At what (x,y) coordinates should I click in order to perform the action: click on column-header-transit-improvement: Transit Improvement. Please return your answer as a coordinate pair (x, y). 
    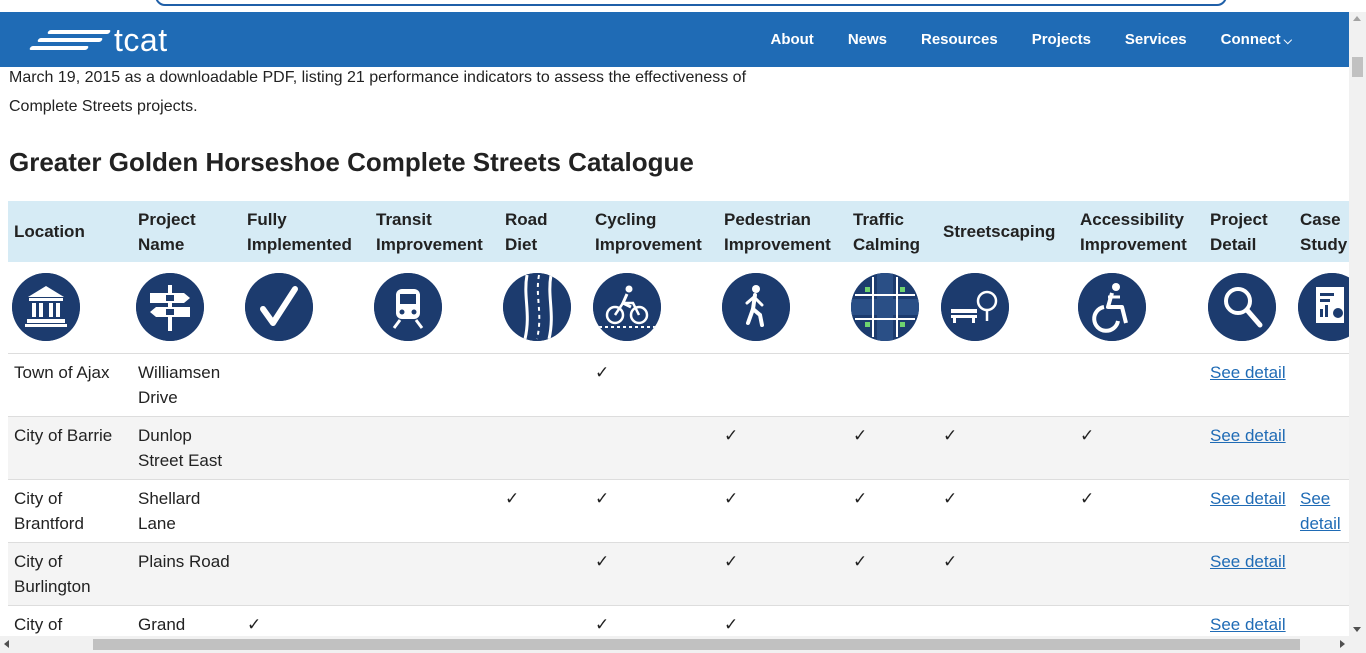
    Looking at the image, I should click on (434, 231).